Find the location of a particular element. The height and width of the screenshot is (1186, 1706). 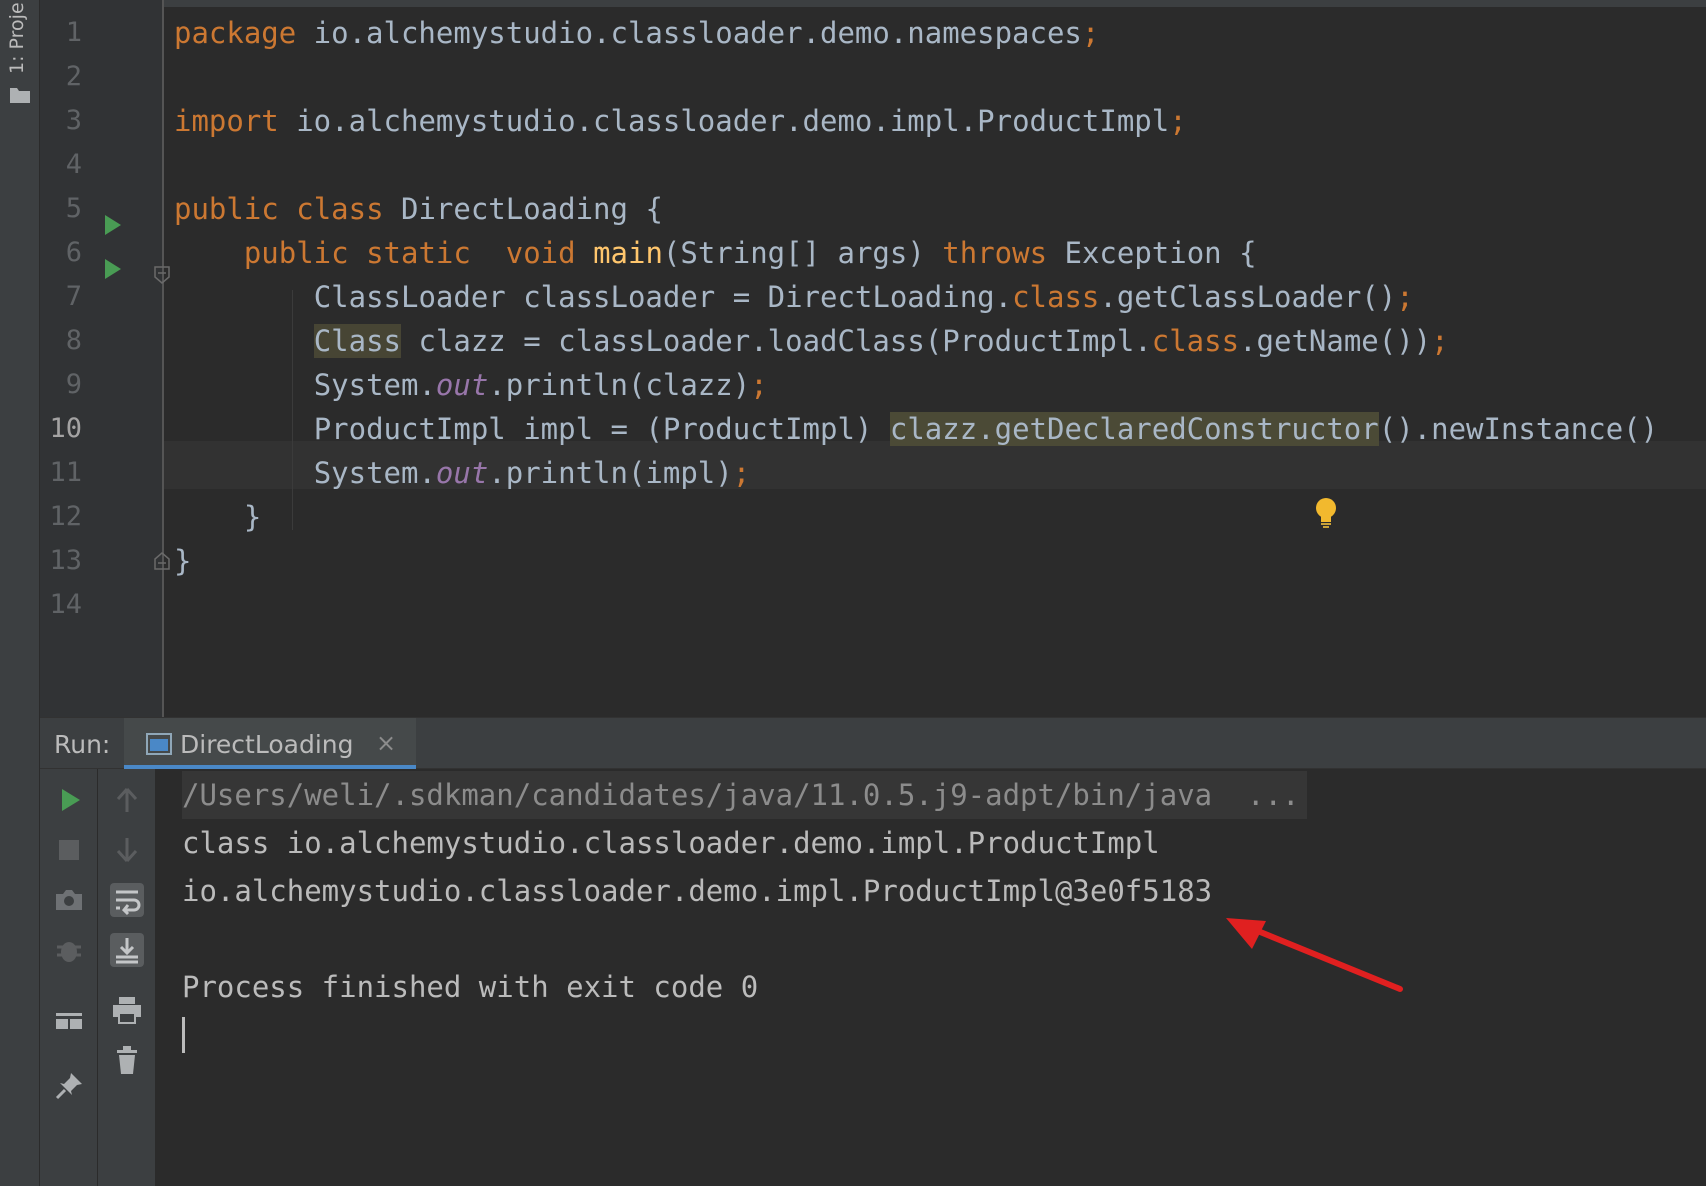

project-tool-tab: 1: Proje is located at coordinates (20, 52).